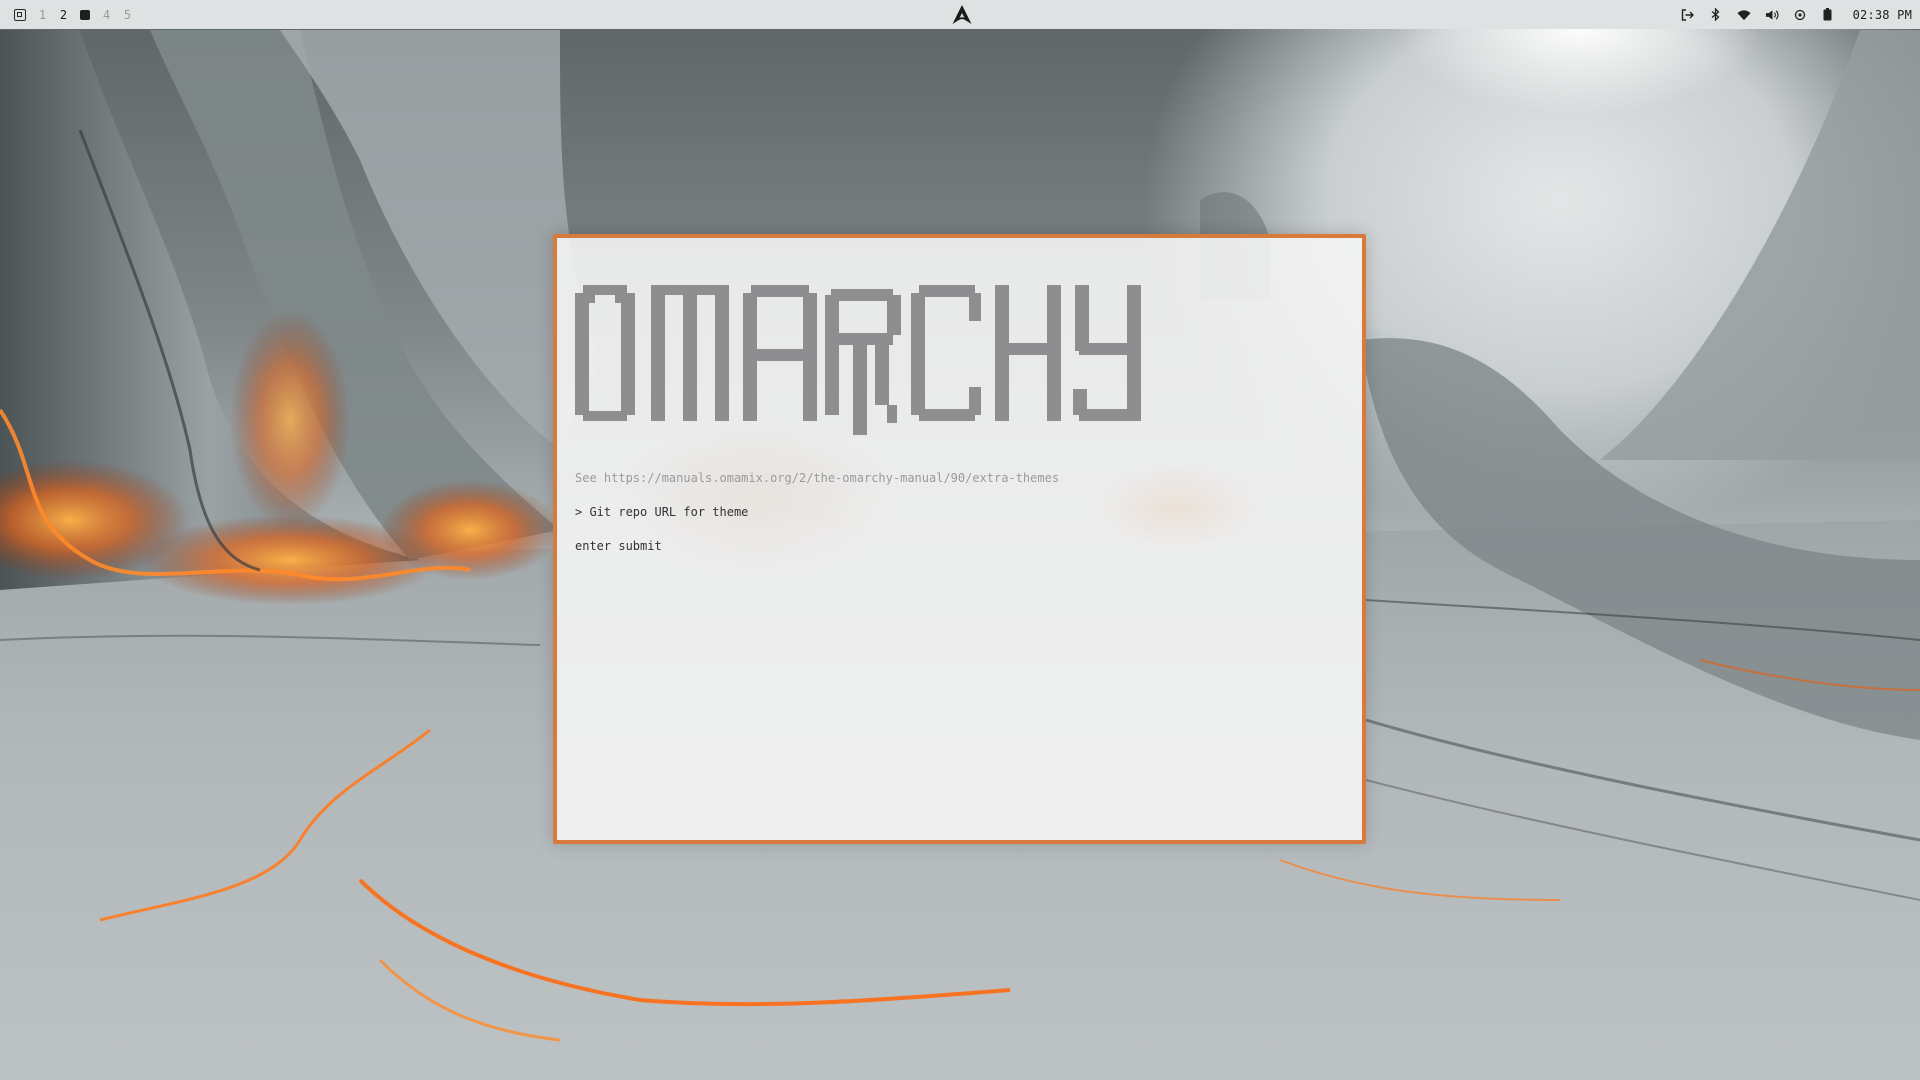 This screenshot has width=1920, height=1080. Describe the element at coordinates (63, 15) in the screenshot. I see `workspace-2: 2` at that location.